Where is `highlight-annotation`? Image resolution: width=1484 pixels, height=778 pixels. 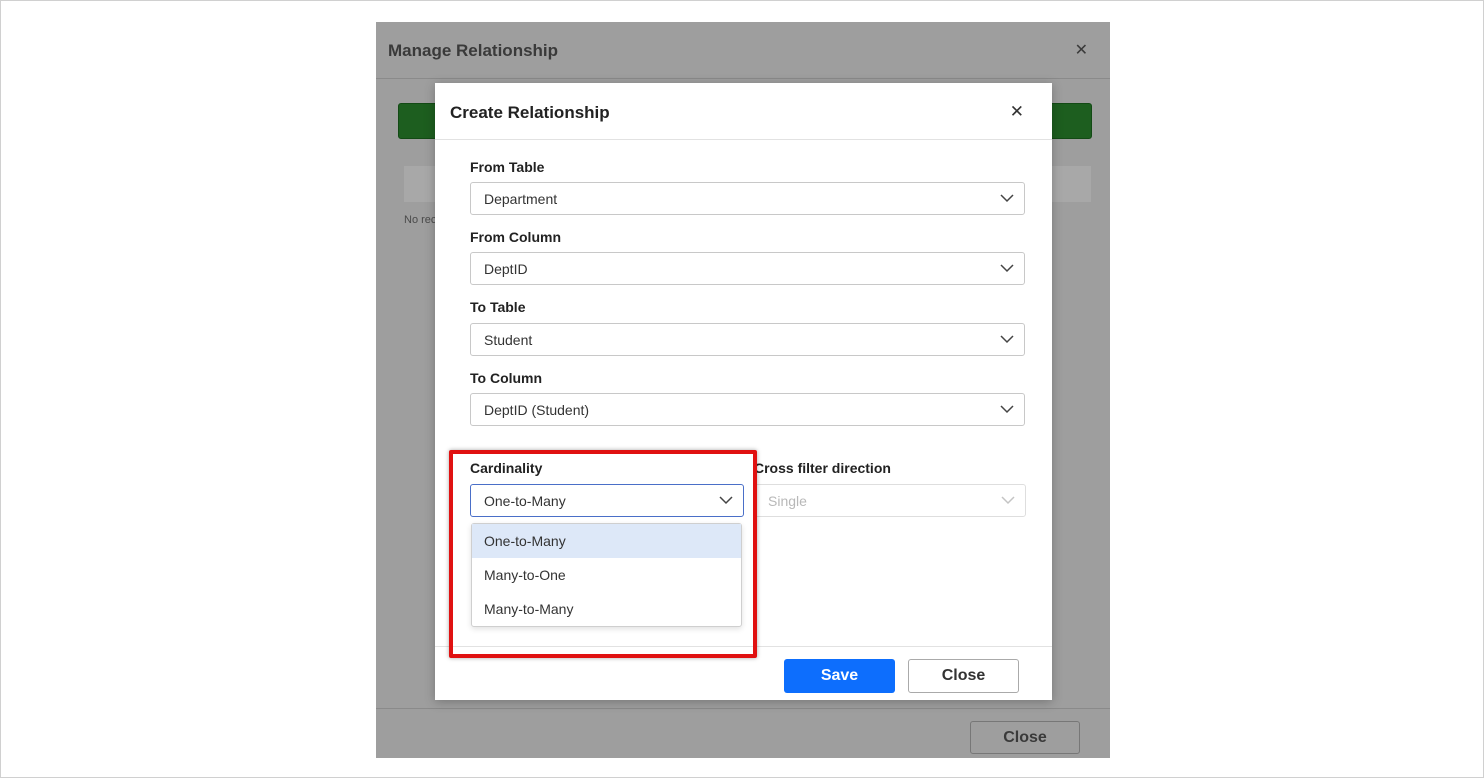 highlight-annotation is located at coordinates (603, 554).